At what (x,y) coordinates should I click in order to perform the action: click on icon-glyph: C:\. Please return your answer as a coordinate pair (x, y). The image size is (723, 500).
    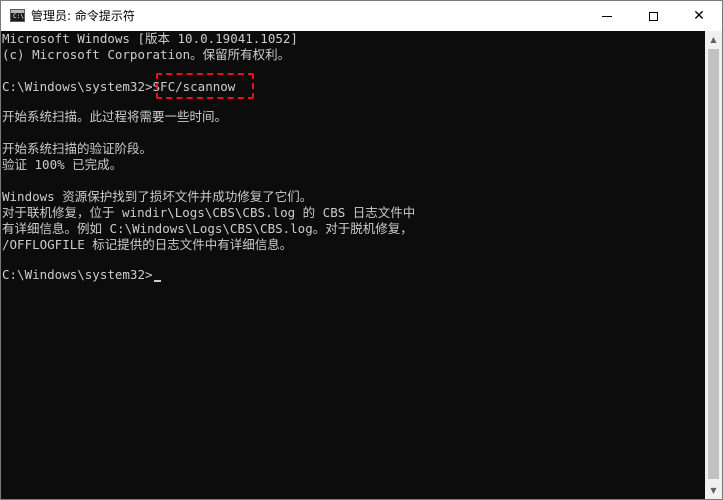
    Looking at the image, I should click on (18, 16).